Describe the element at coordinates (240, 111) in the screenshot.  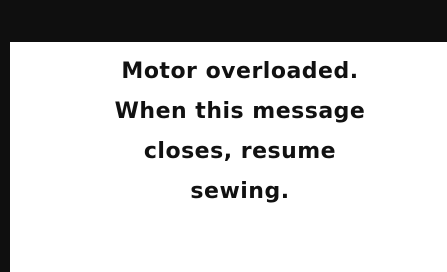
I see `message-line-2: When this message` at that location.